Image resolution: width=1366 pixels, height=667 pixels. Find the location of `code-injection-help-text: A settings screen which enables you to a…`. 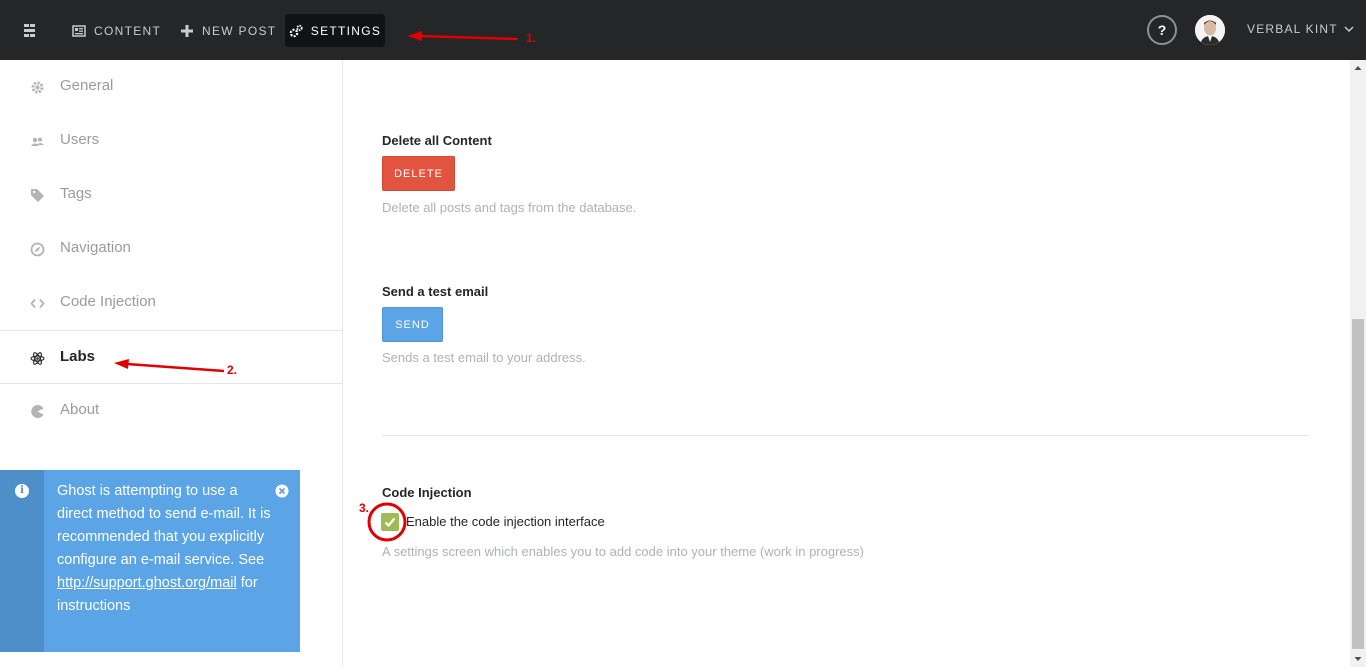

code-injection-help-text: A settings screen which enables you to a… is located at coordinates (623, 551).